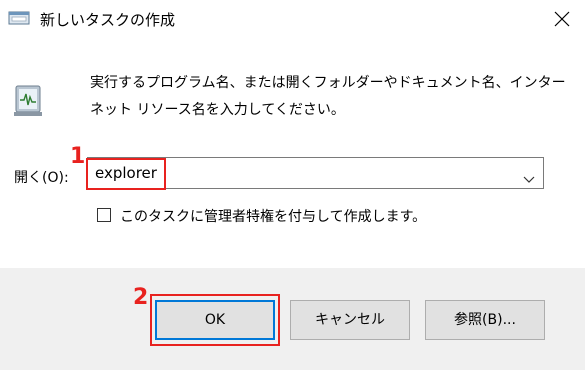 This screenshot has height=370, width=585. What do you see at coordinates (36, 100) in the screenshot?
I see `run-program-icon` at bounding box center [36, 100].